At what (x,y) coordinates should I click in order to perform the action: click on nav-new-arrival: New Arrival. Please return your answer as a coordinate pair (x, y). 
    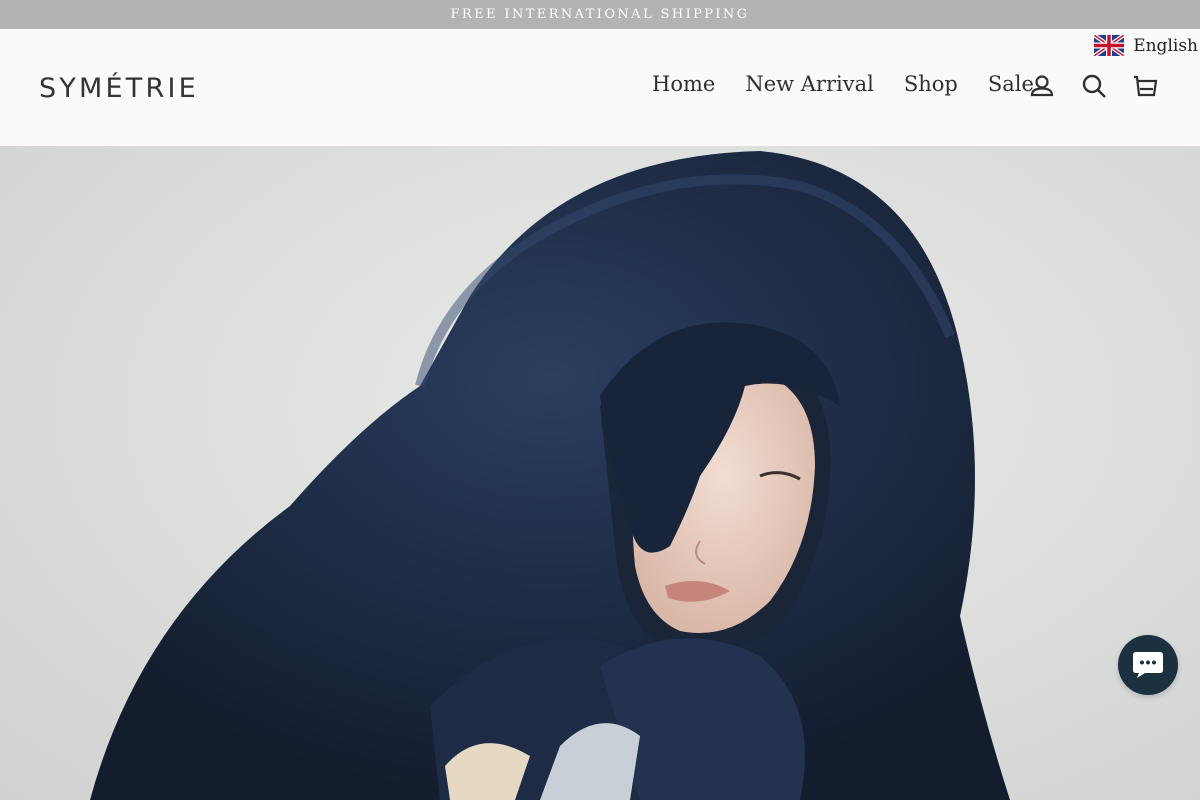
    Looking at the image, I should click on (809, 84).